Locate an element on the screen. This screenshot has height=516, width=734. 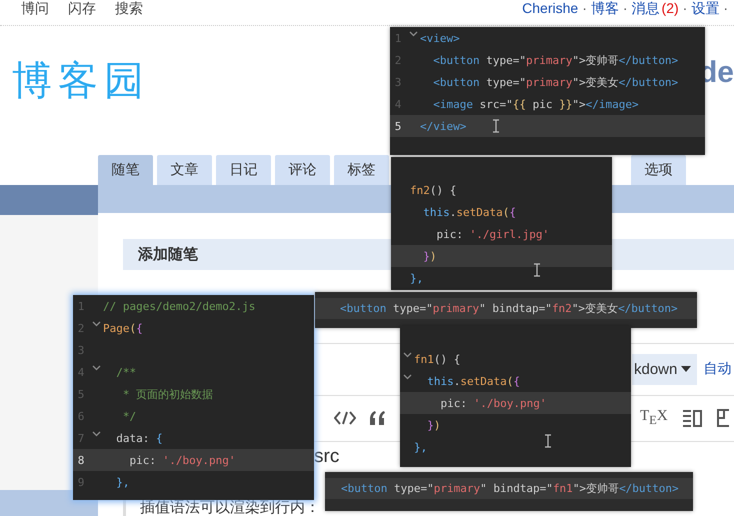
nav-tab: 随笔 is located at coordinates (125, 170).